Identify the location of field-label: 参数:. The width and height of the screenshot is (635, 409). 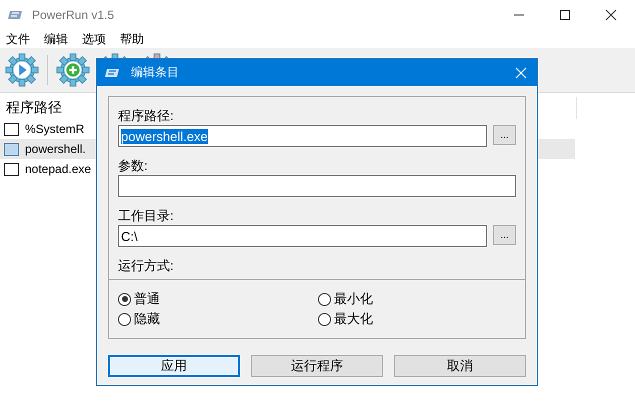
(133, 166).